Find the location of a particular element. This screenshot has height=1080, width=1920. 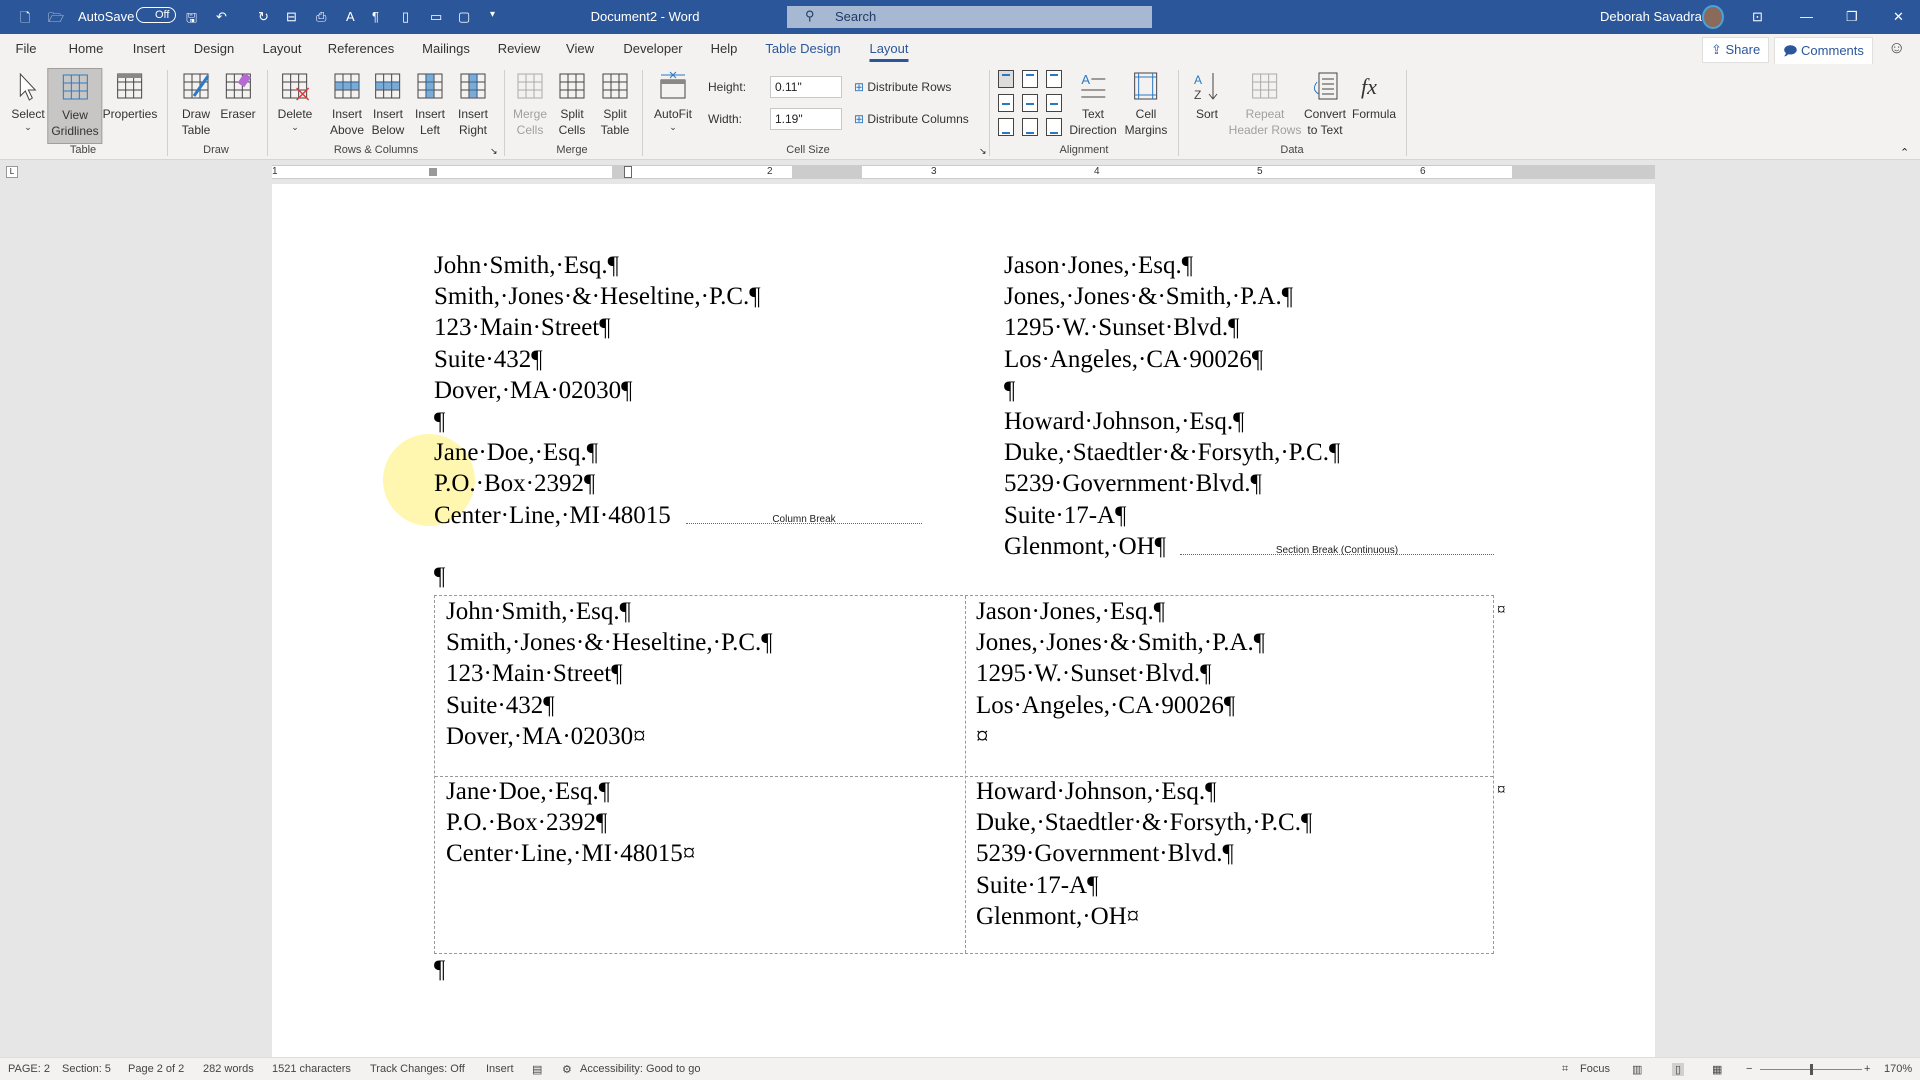

sort-button: A Z Sort is located at coordinates (1207, 106).